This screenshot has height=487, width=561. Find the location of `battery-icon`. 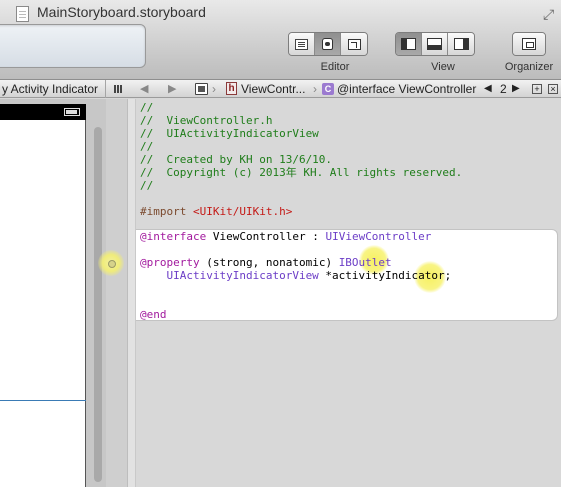

battery-icon is located at coordinates (72, 112).